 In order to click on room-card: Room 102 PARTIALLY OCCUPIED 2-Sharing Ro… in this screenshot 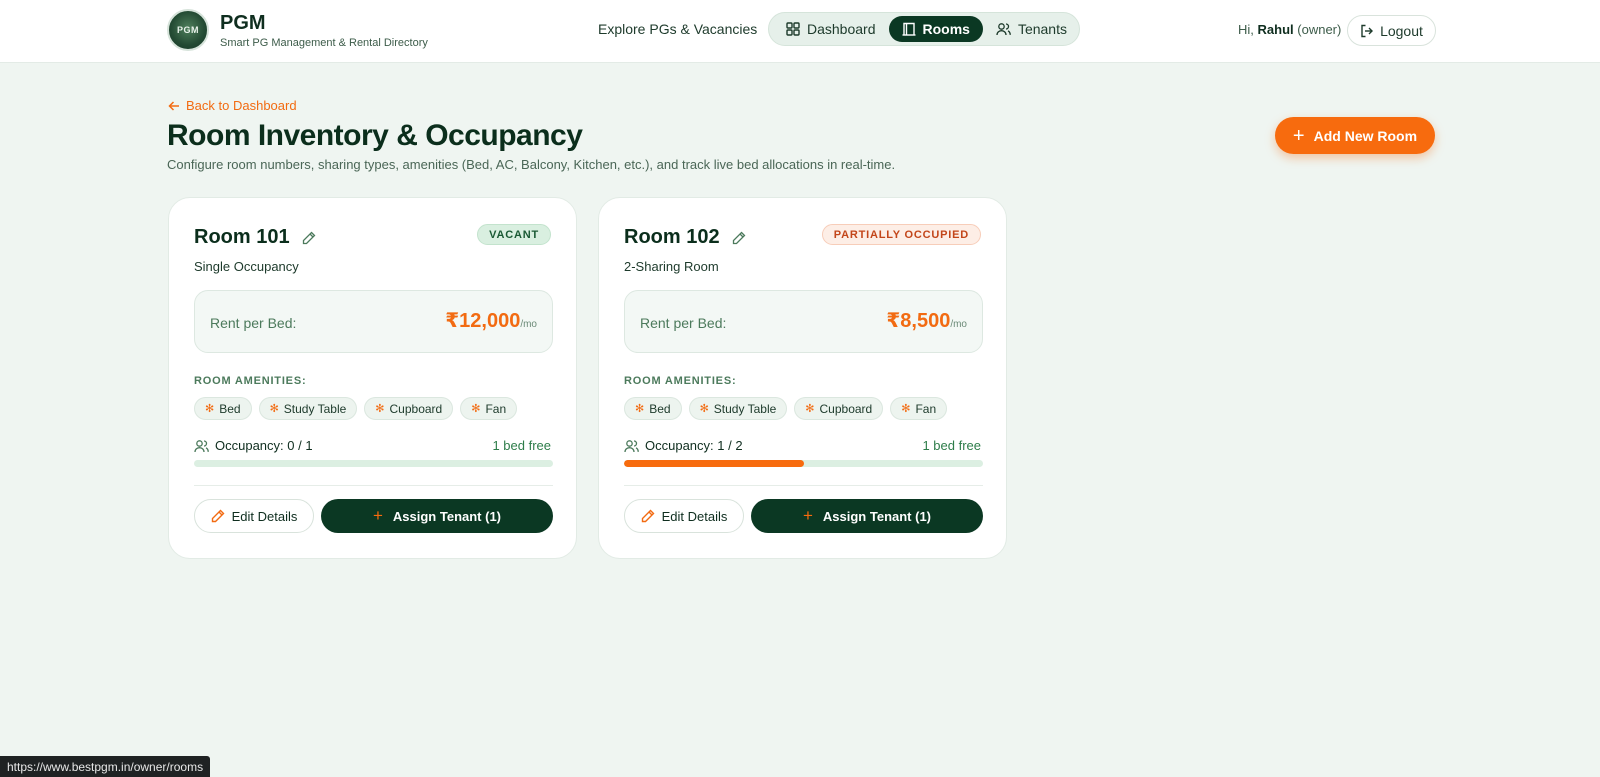, I will do `click(802, 378)`.